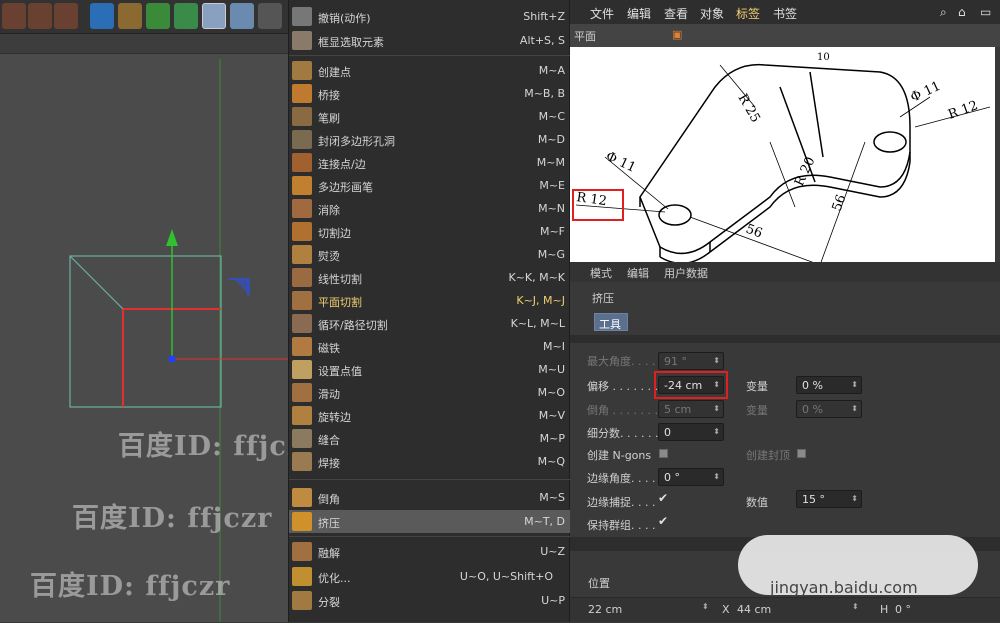 The height and width of the screenshot is (623, 1000). I want to click on menu-item-spin-edge: 旋转边 M~V, so click(430, 415).